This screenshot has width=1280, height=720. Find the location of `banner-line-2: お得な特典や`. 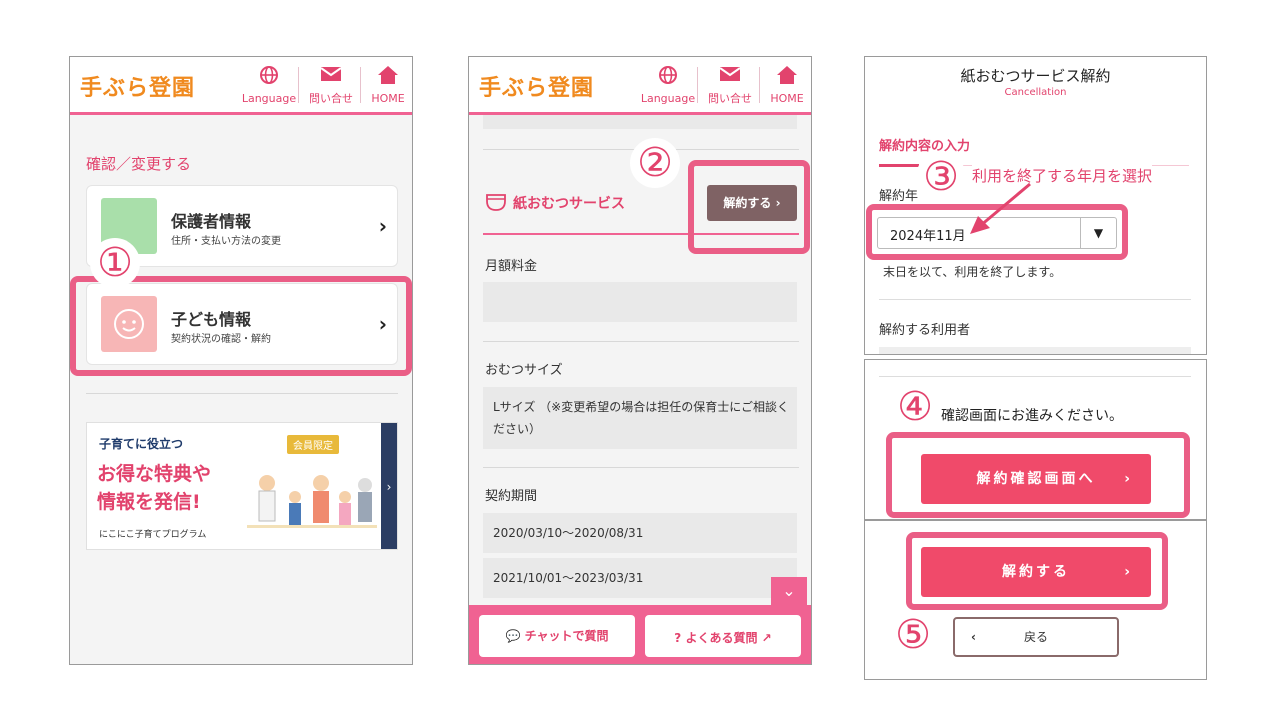

banner-line-2: お得な特典や is located at coordinates (154, 474).